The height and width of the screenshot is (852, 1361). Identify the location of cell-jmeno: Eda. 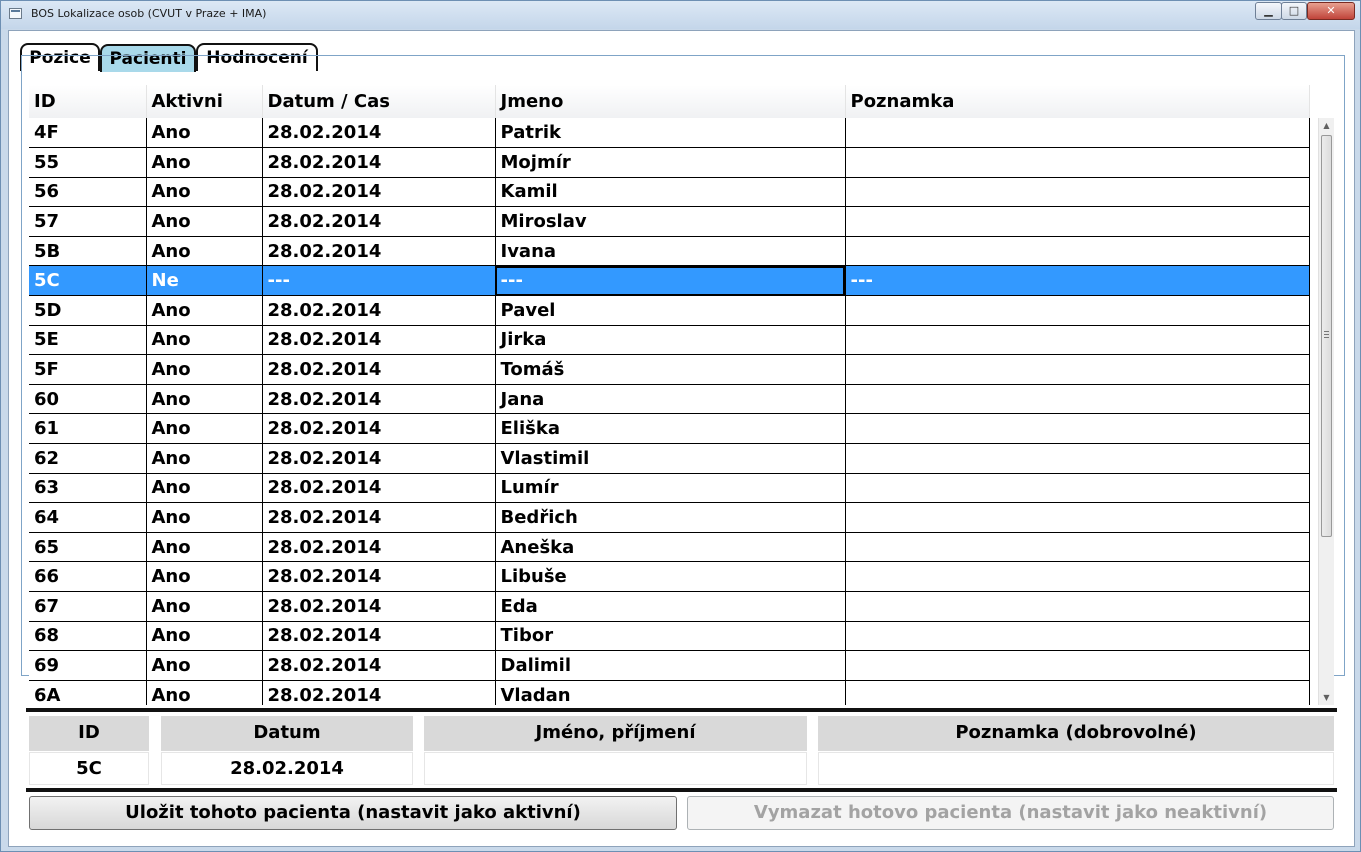
(670, 606).